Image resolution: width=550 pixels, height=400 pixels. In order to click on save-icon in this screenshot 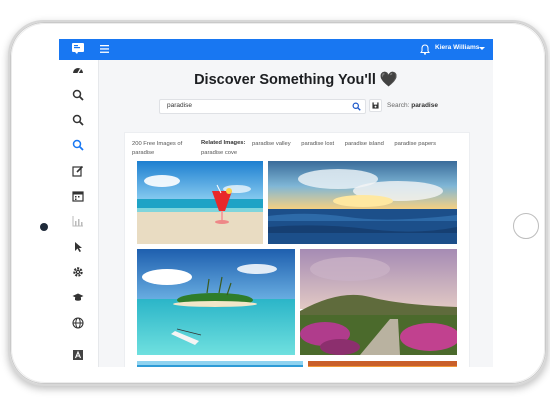, I will do `click(375, 105)`.